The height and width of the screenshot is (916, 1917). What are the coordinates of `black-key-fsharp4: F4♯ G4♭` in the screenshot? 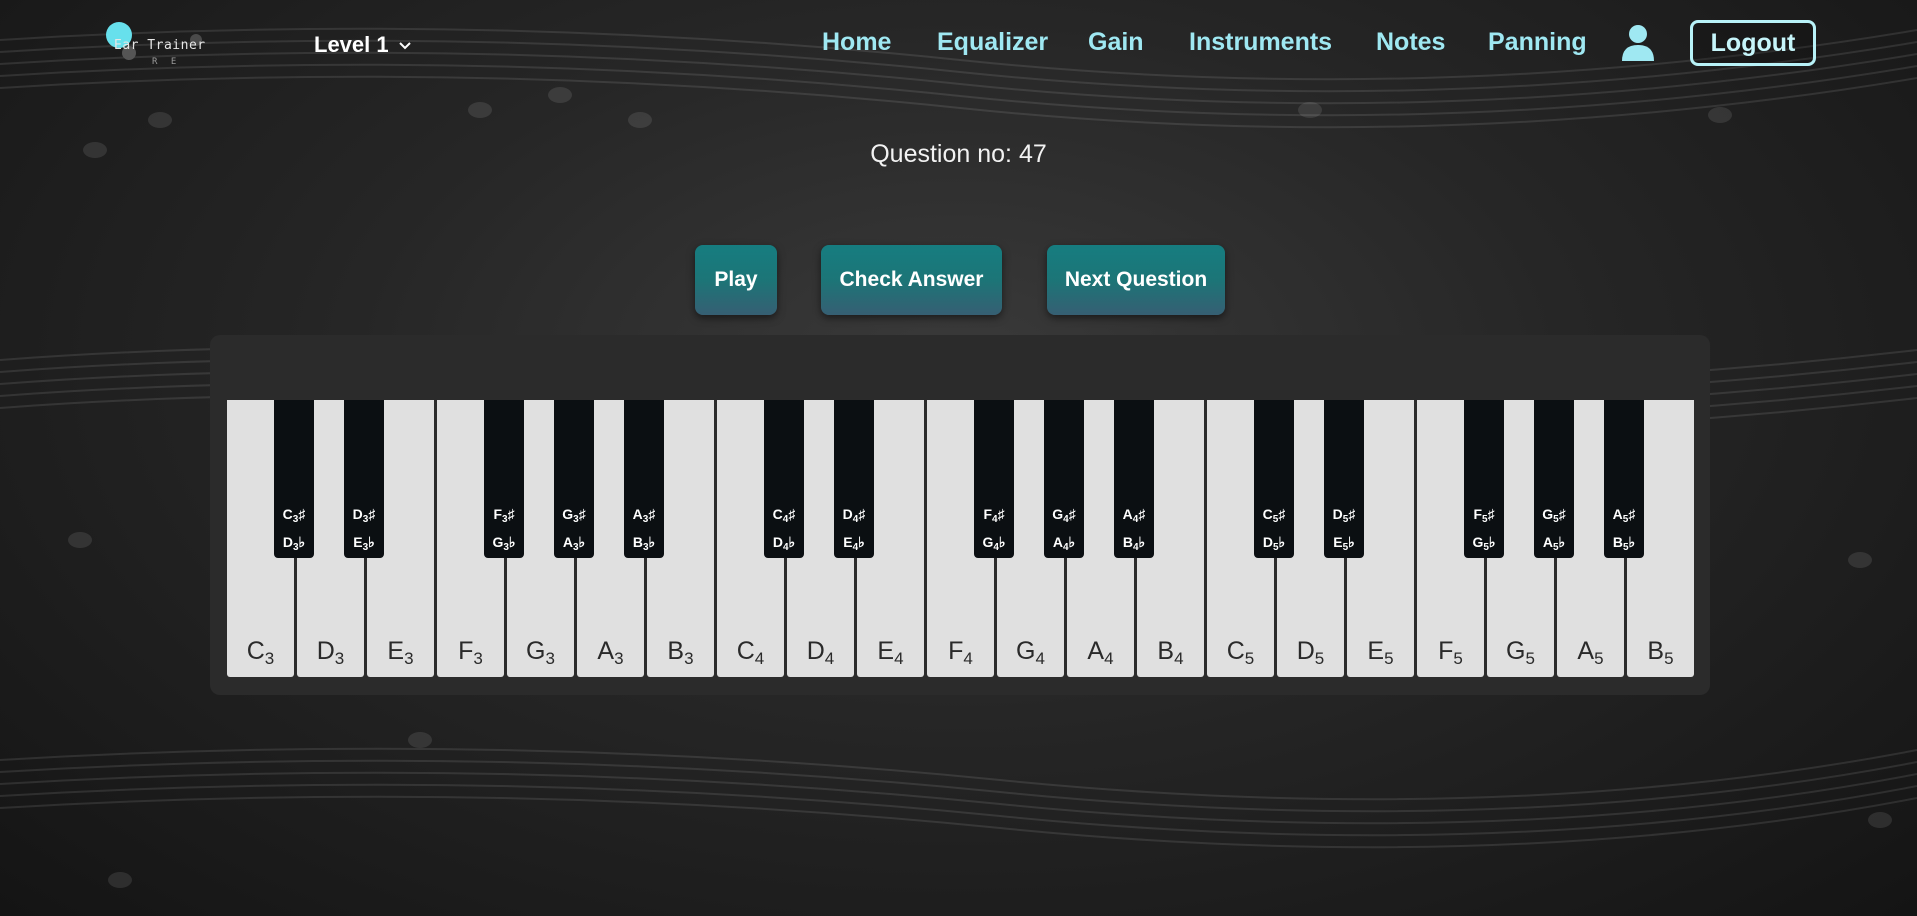 It's located at (994, 479).